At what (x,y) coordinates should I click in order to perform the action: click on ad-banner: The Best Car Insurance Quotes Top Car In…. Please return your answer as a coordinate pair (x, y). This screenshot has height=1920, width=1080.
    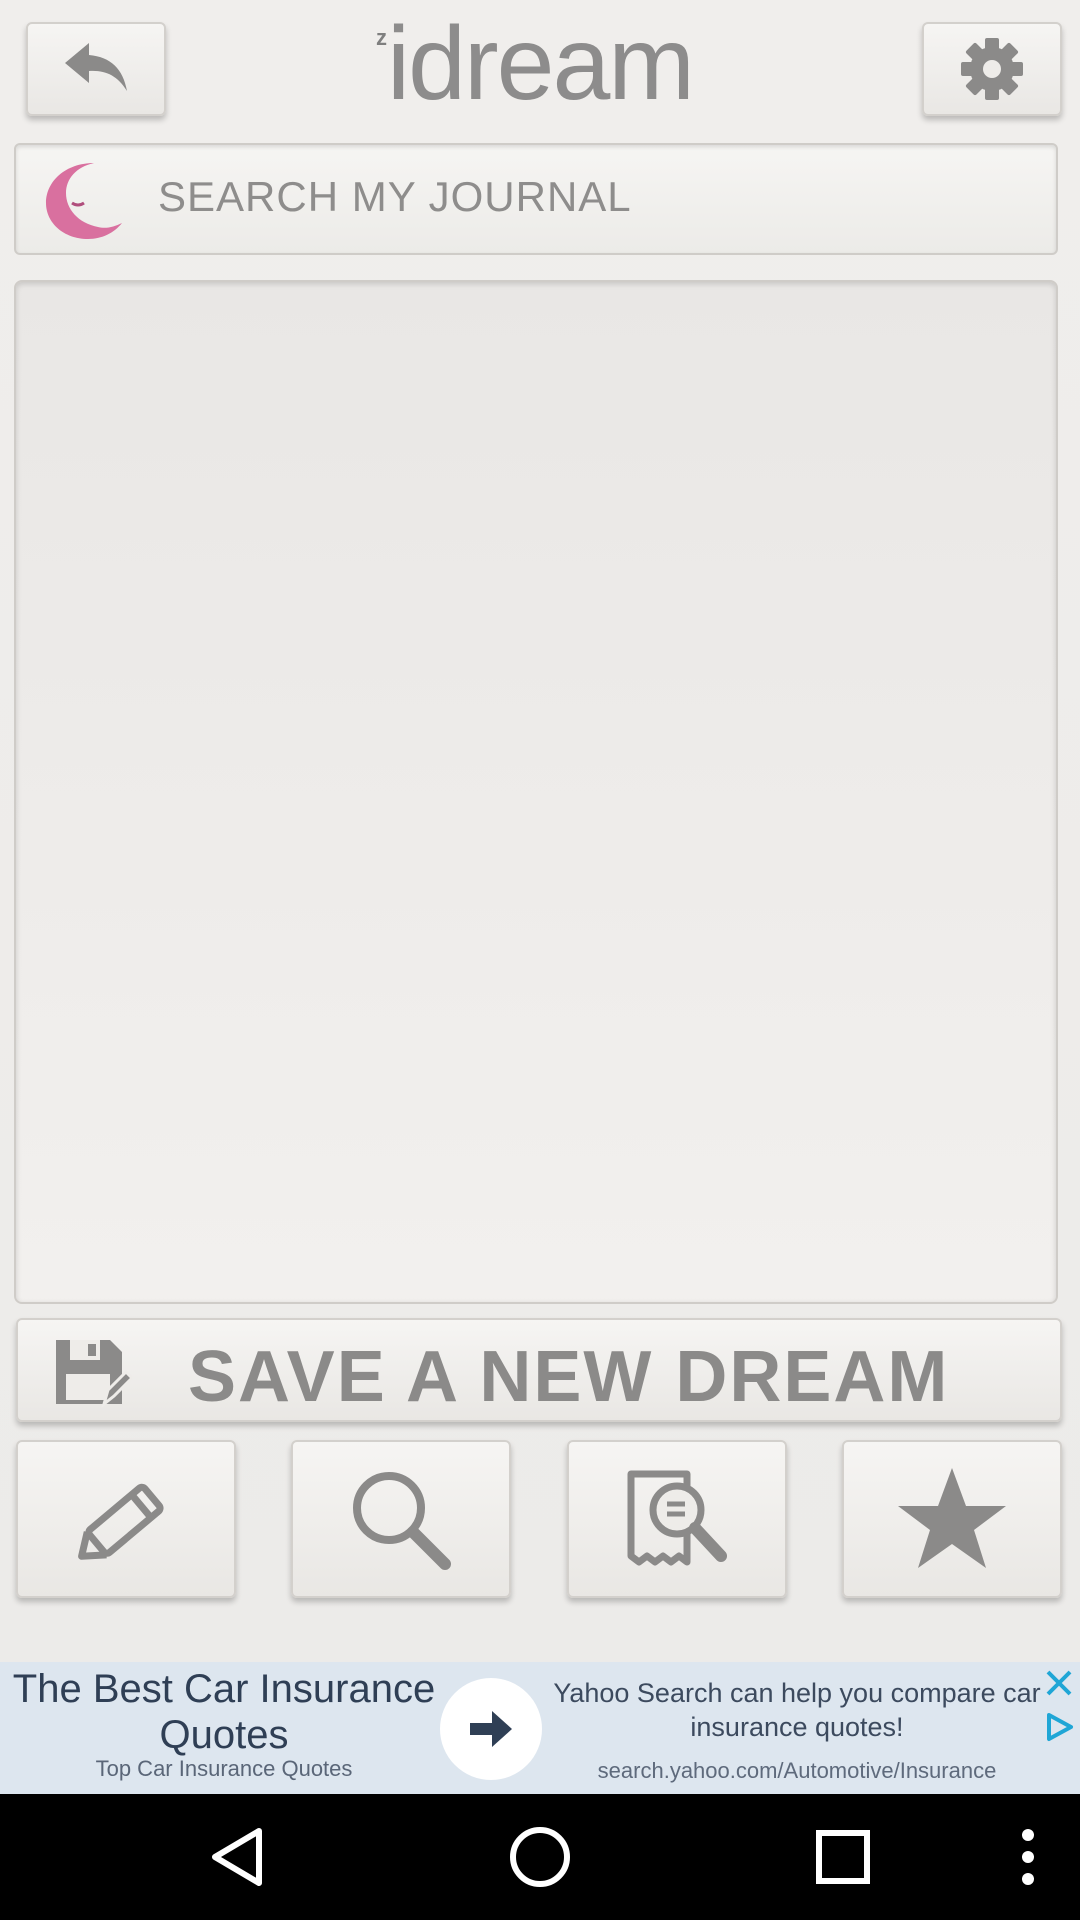
    Looking at the image, I should click on (540, 1728).